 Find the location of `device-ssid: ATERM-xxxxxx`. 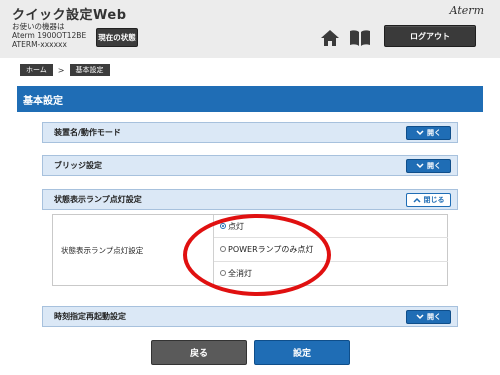

device-ssid: ATERM-xxxxxx is located at coordinates (39, 44).